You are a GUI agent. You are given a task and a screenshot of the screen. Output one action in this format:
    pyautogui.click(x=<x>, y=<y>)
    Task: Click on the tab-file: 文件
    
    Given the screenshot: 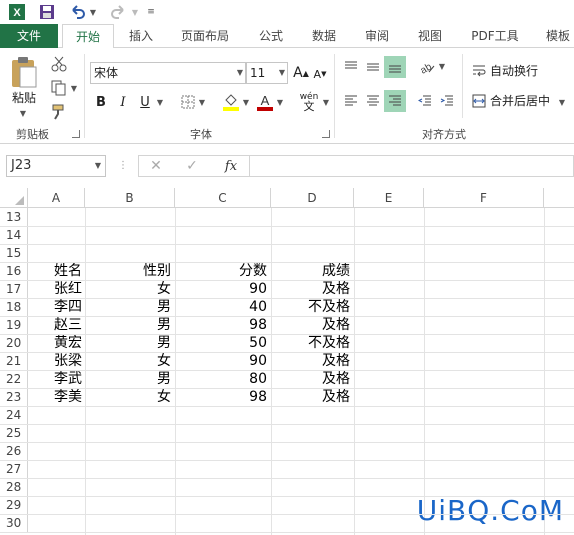 What is the action you would take?
    pyautogui.click(x=29, y=36)
    